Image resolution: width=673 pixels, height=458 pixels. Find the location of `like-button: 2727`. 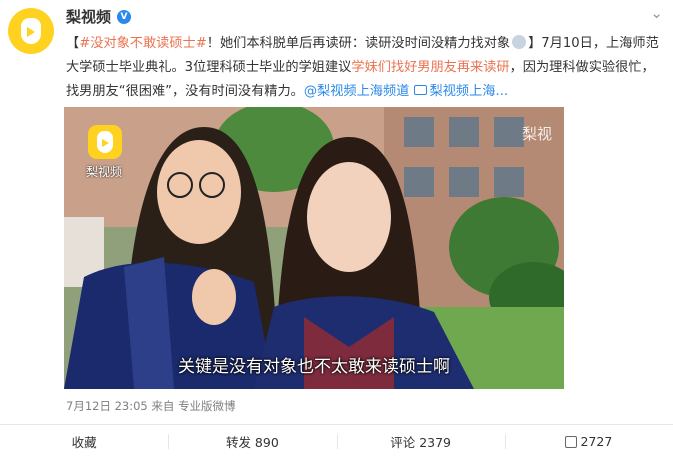

like-button: 2727 is located at coordinates (588, 441).